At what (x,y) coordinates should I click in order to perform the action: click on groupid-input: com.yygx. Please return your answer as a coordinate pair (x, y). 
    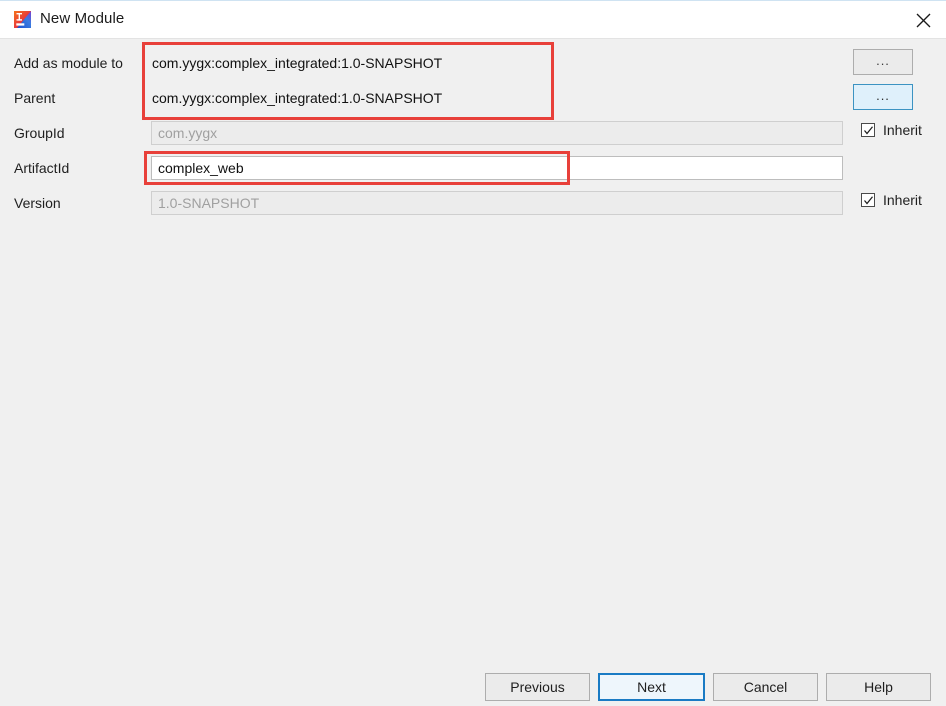
    Looking at the image, I should click on (497, 133).